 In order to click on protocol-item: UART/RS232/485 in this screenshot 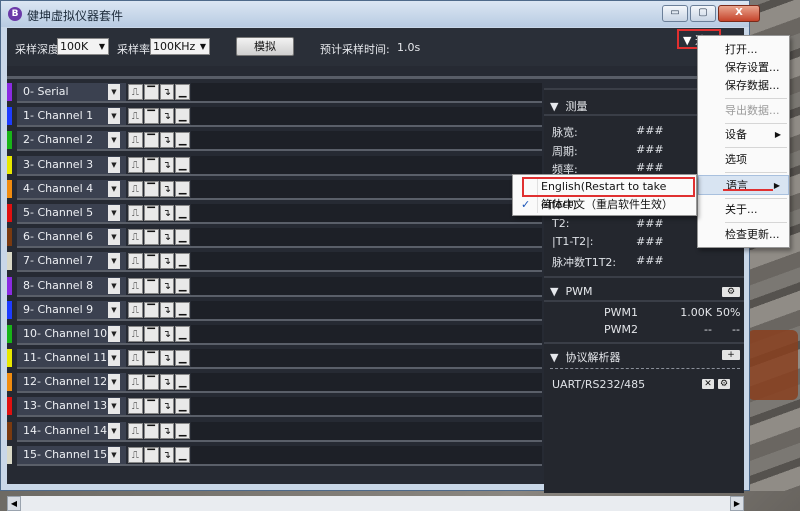, I will do `click(598, 384)`.